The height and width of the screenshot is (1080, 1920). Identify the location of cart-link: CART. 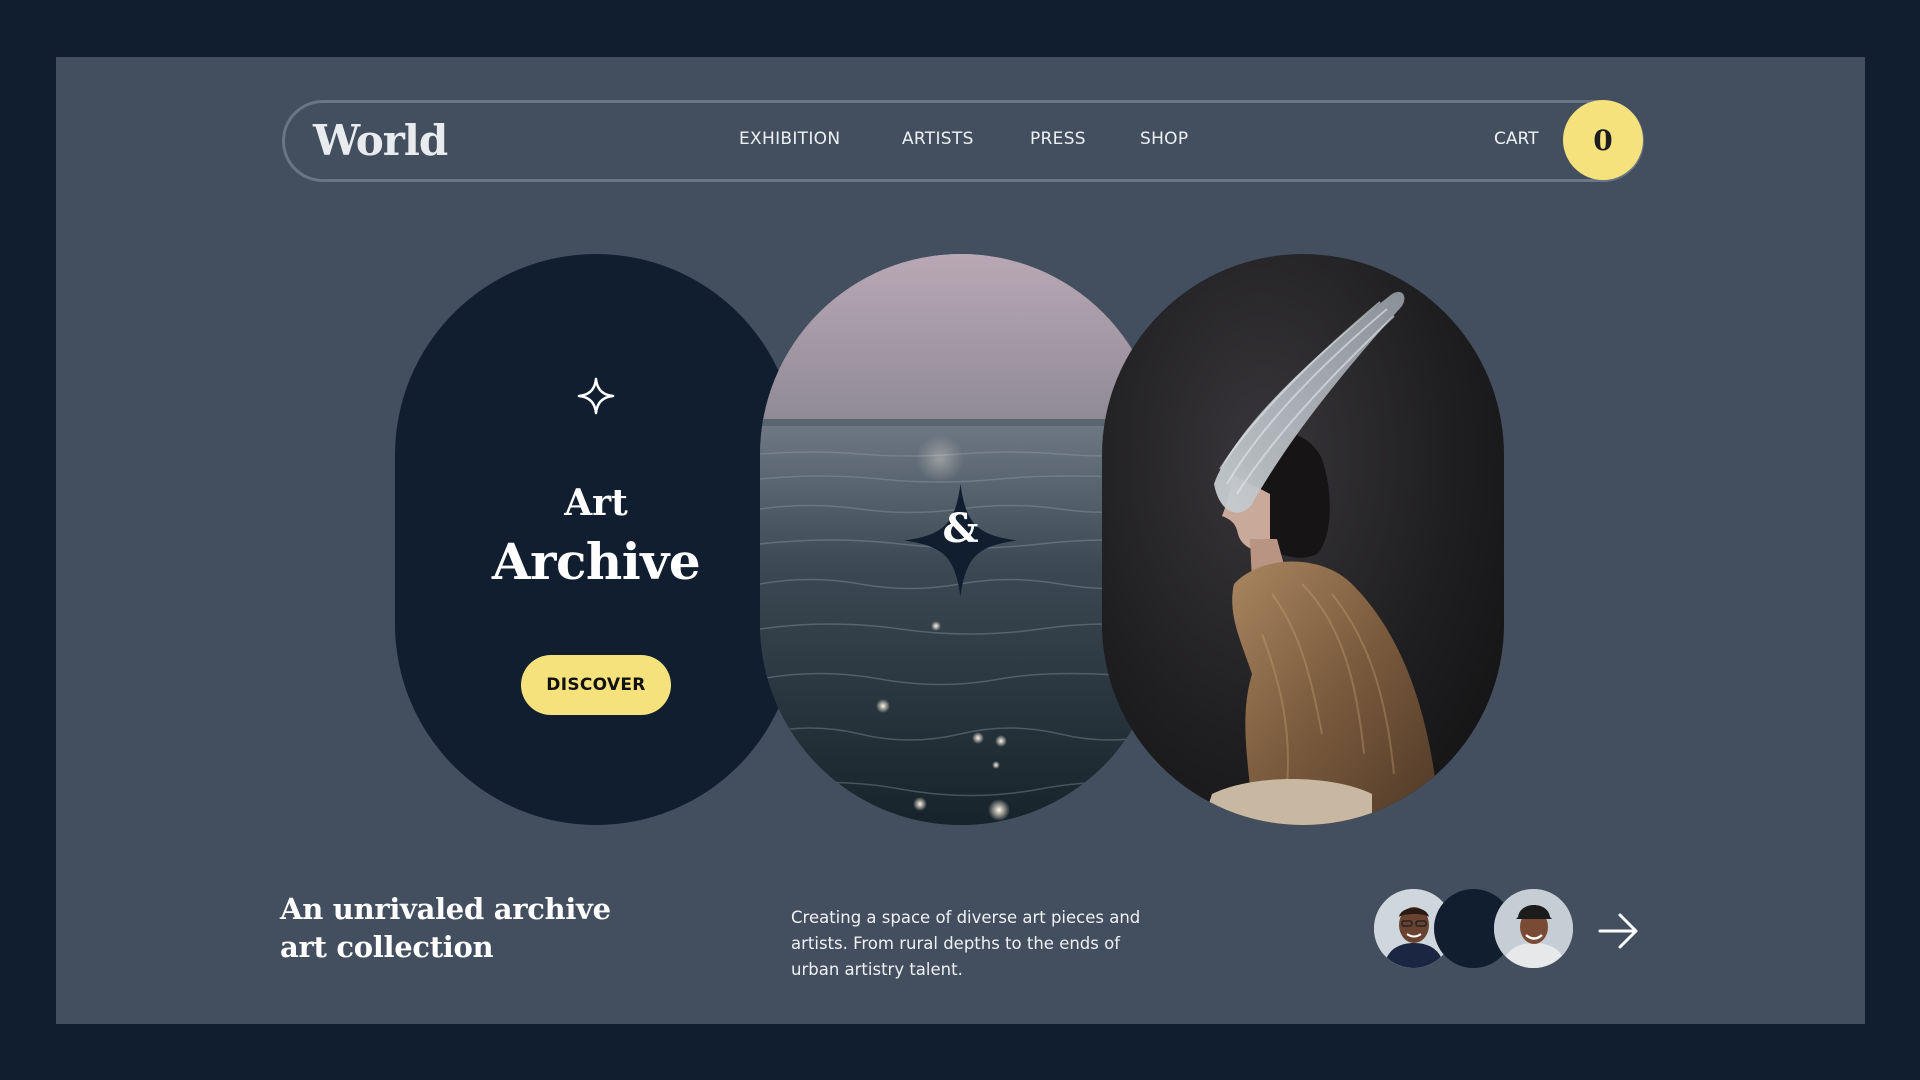
(1516, 139).